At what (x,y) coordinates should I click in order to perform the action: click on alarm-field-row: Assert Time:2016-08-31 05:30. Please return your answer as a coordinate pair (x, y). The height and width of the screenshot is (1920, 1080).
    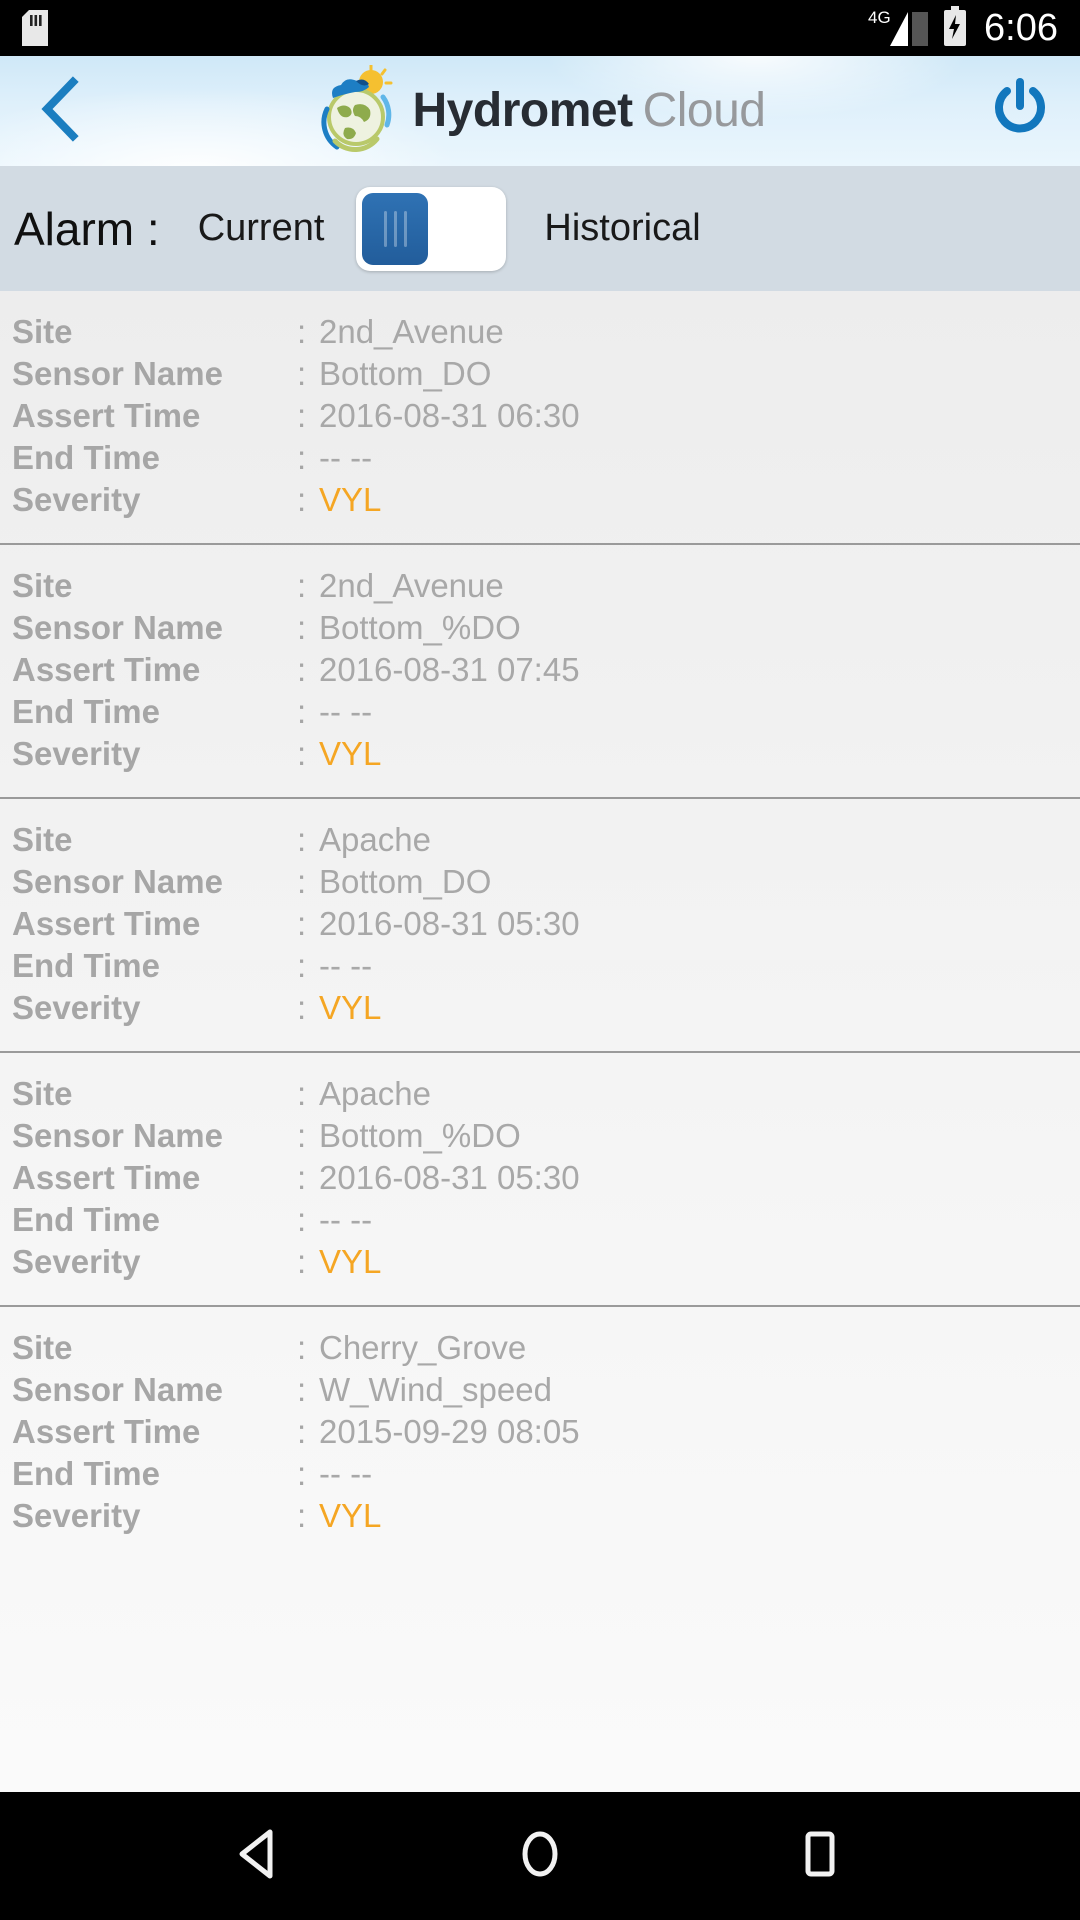
    Looking at the image, I should click on (540, 1180).